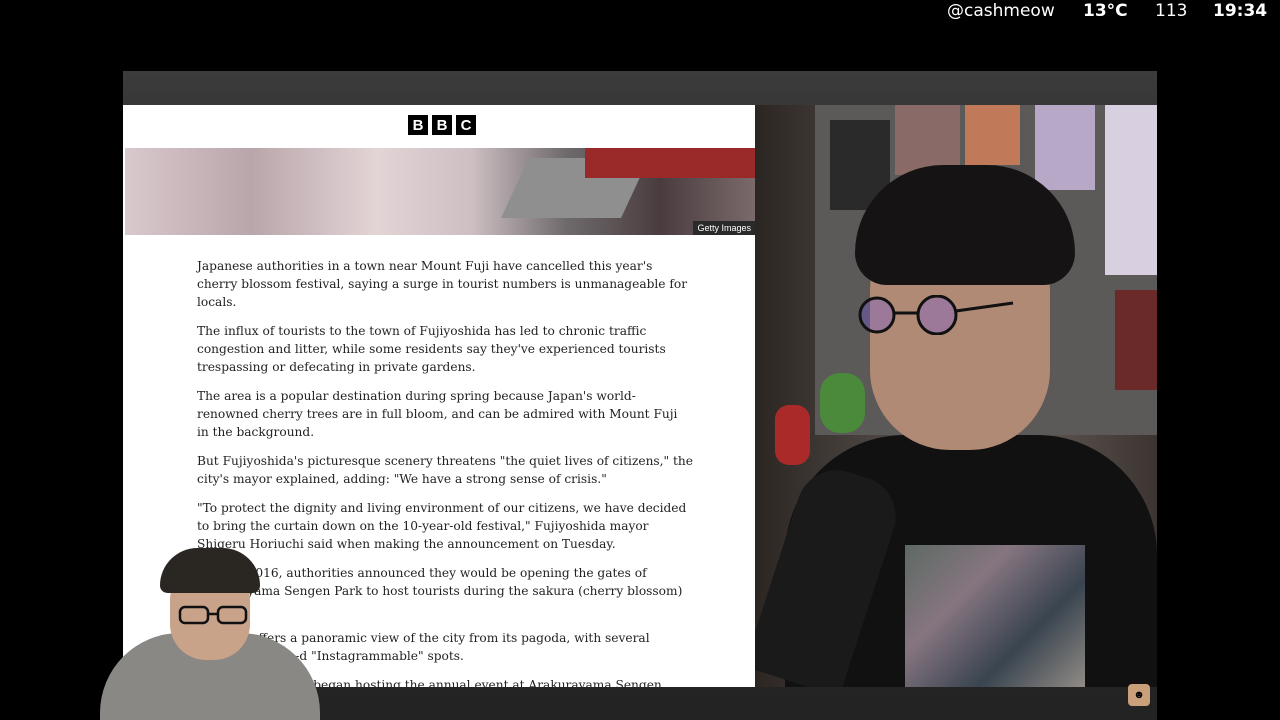  Describe the element at coordinates (936, 315) in the screenshot. I see `glasses-icon` at that location.